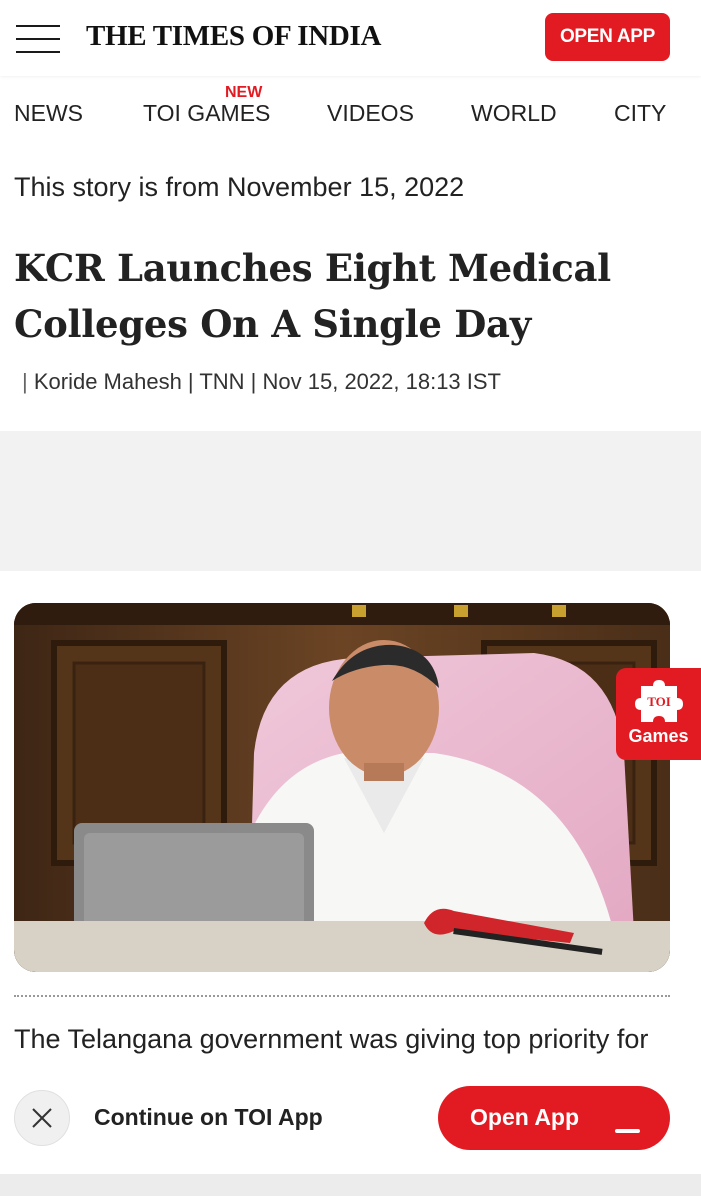  I want to click on close-promo-button, so click(42, 1118).